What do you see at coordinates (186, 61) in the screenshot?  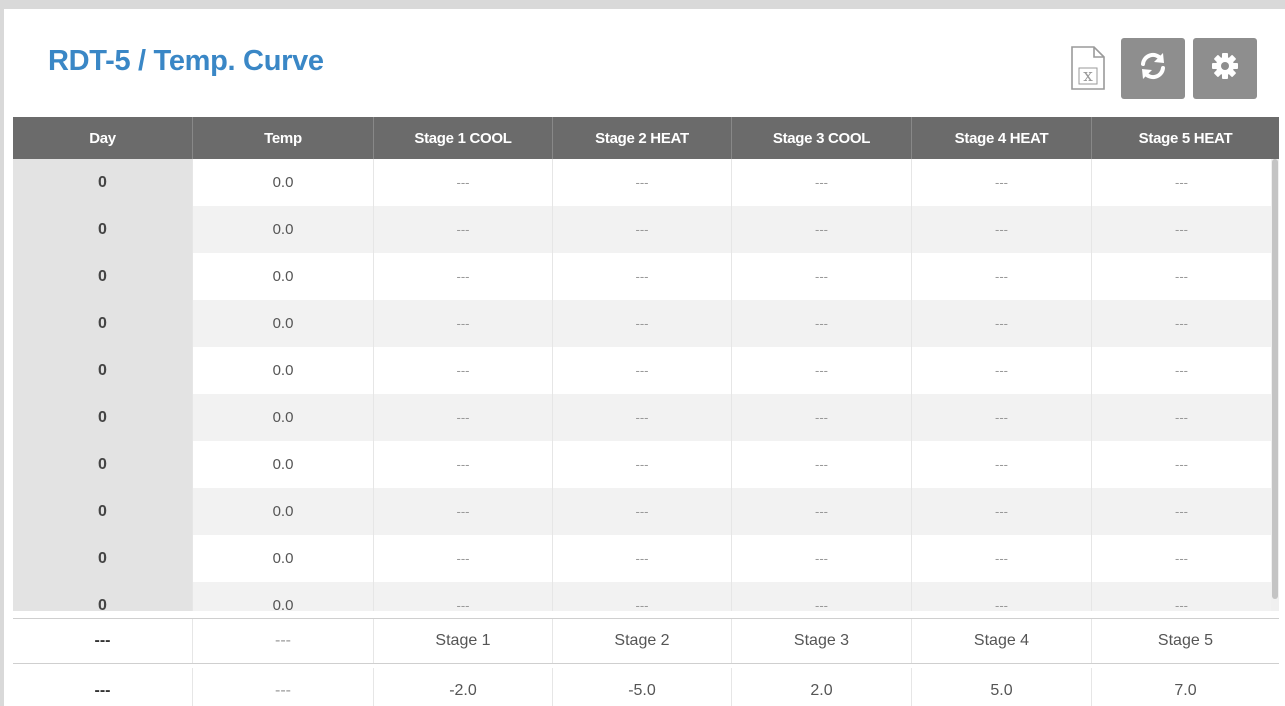 I see `page-title: RDT-5 / Temp. Curve` at bounding box center [186, 61].